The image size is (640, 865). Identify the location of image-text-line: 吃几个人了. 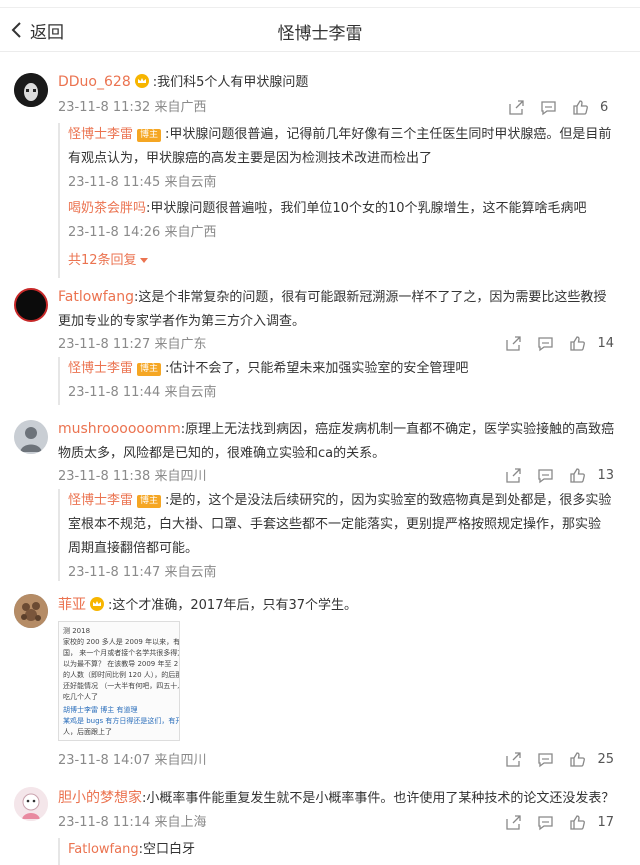
(80, 697).